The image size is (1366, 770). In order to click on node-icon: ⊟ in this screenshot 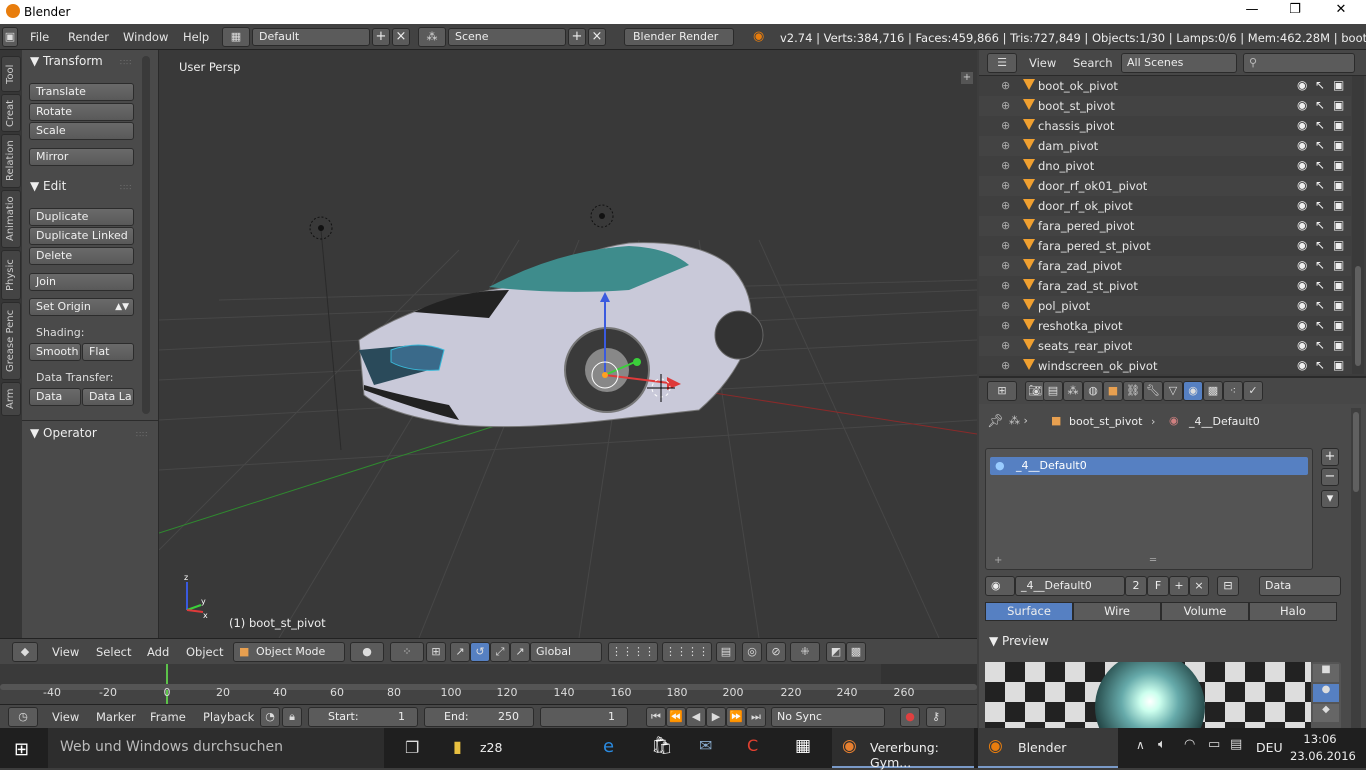, I will do `click(1228, 586)`.